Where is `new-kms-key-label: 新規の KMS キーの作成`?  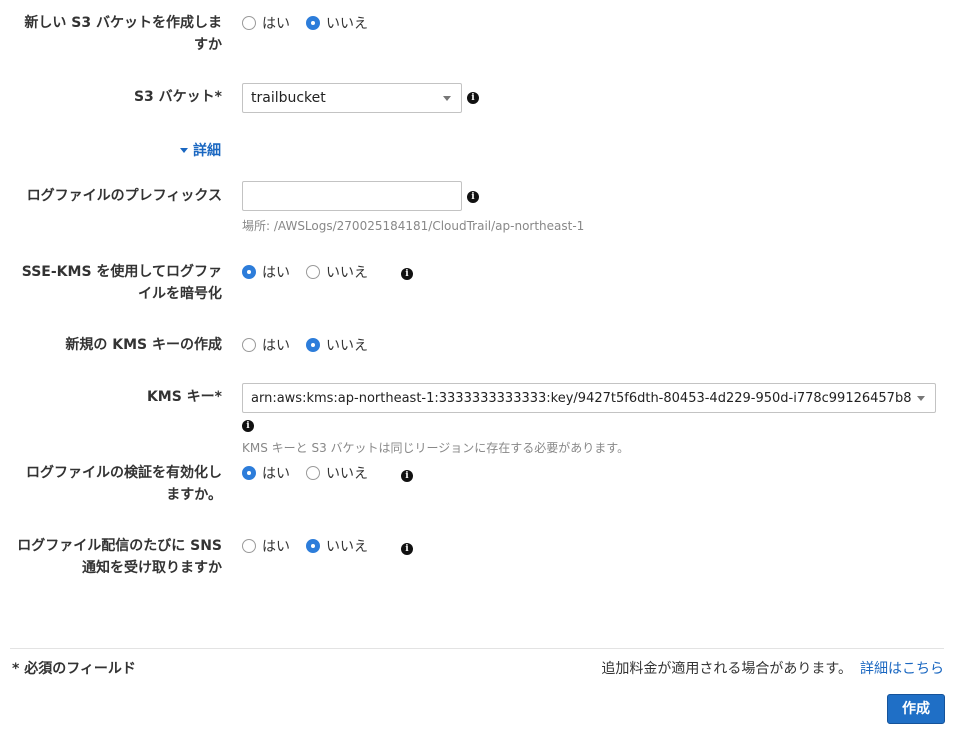
new-kms-key-label: 新規の KMS キーの作成 is located at coordinates (143, 345).